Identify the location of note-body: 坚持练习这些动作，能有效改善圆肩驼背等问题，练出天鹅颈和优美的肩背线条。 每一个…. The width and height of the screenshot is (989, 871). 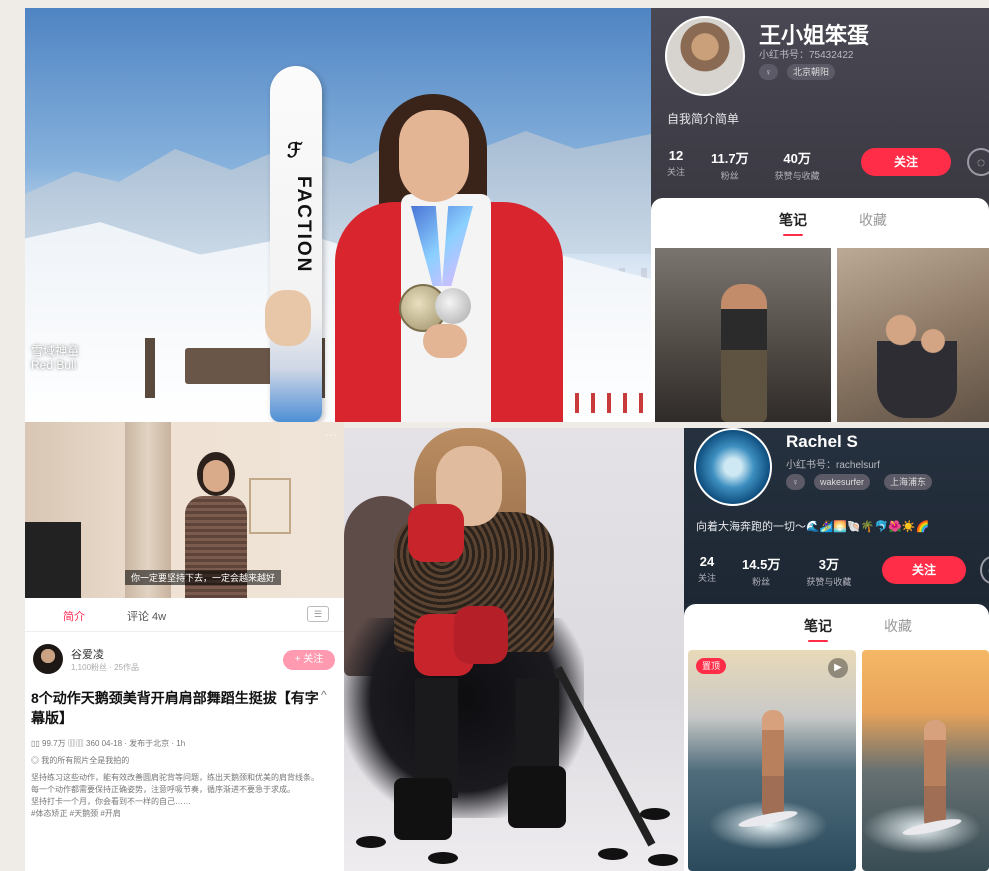
(184, 796).